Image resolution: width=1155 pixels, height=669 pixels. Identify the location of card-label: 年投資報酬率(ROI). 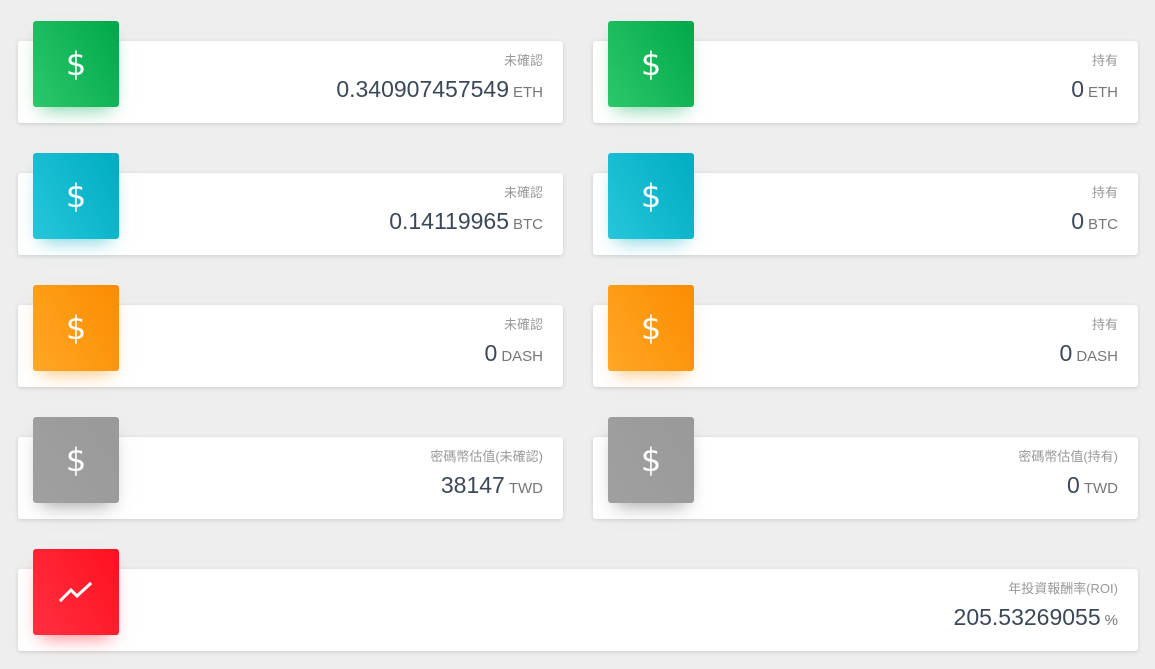
(1063, 588).